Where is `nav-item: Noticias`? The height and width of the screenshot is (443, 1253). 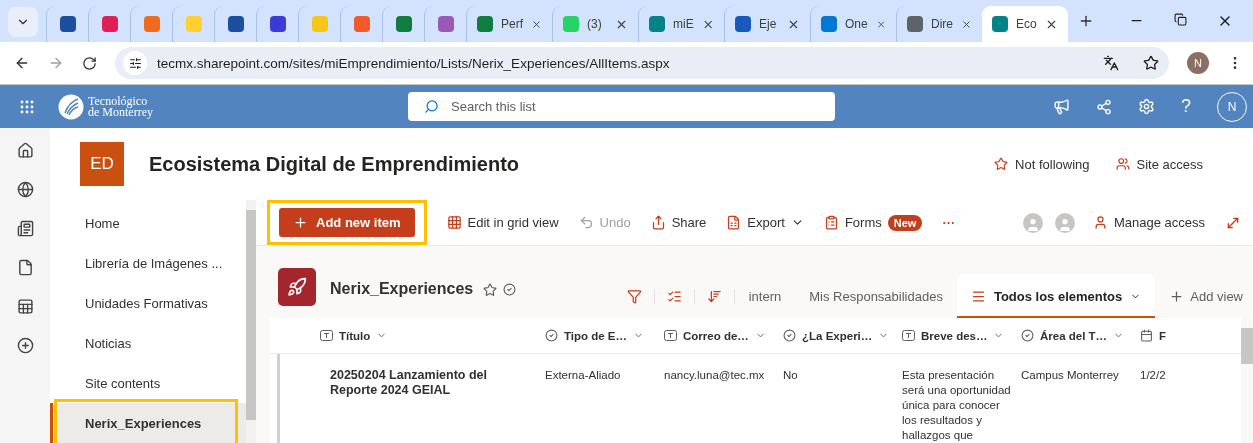 nav-item: Noticias is located at coordinates (148, 343).